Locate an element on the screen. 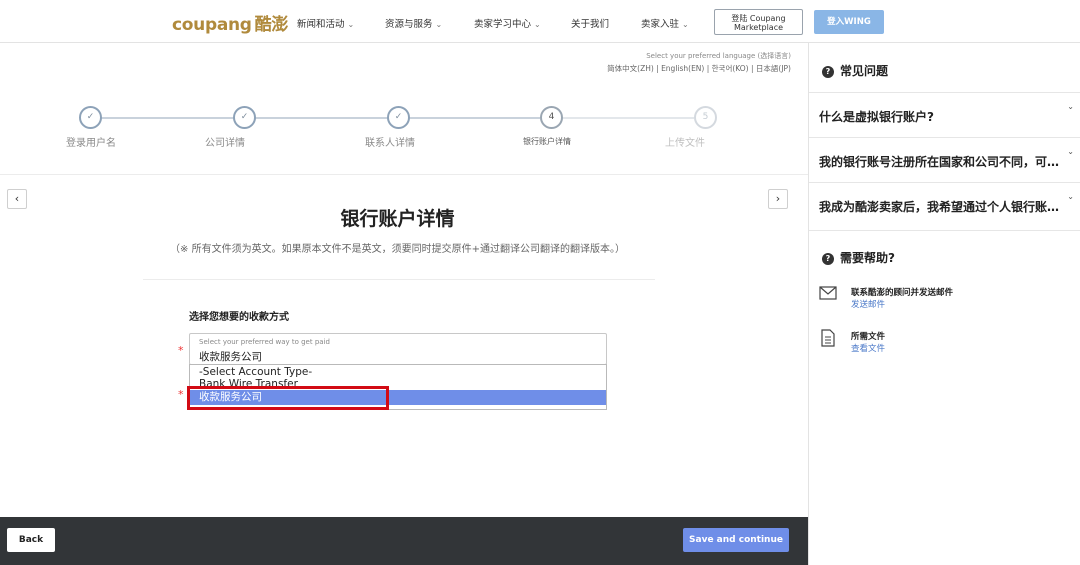 The width and height of the screenshot is (1080, 565). faq-item: 什么是虚拟银行账户? ⌄ is located at coordinates (944, 114).